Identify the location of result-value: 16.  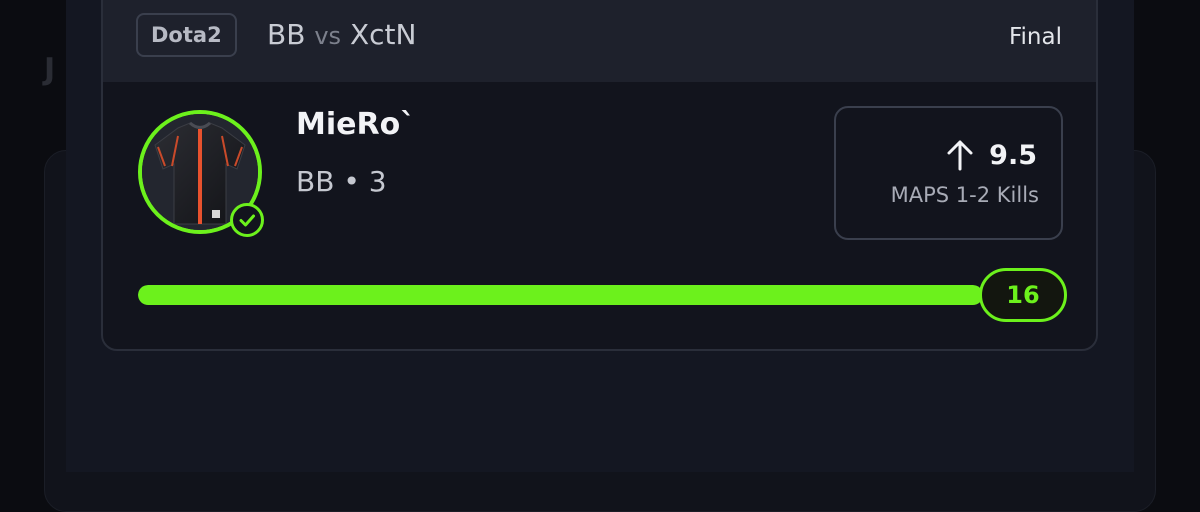
(1023, 295).